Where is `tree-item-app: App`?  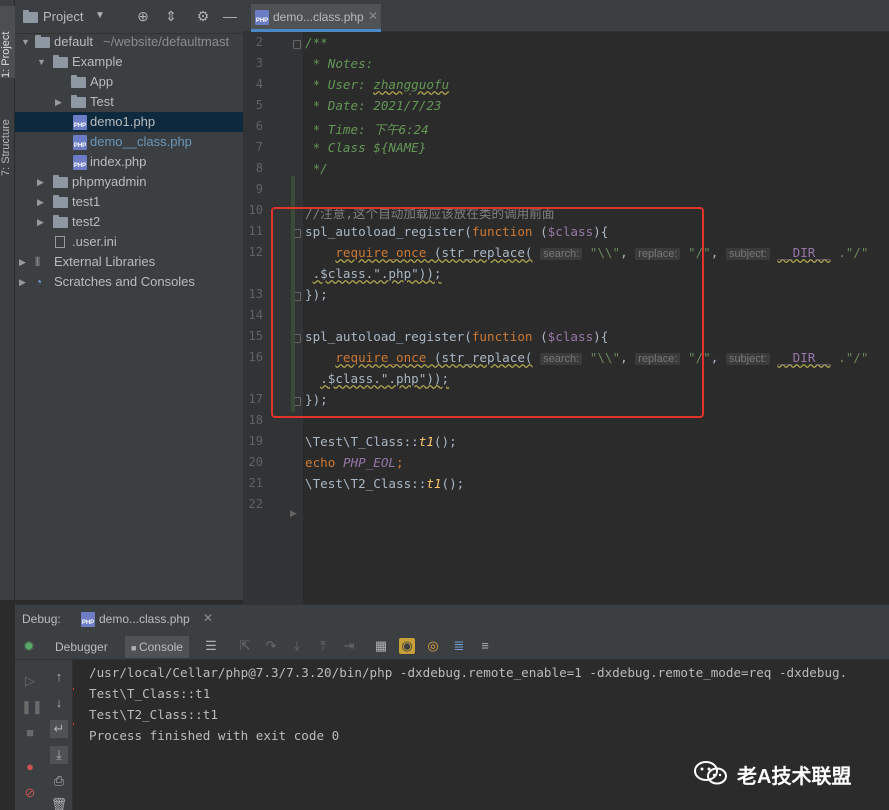
tree-item-app: App is located at coordinates (129, 82).